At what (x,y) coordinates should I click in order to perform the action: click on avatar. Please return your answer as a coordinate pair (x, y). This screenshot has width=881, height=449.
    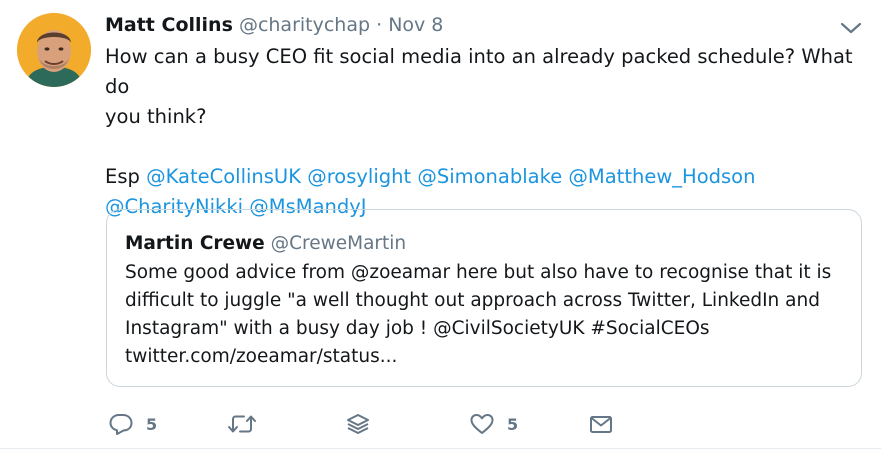
    Looking at the image, I should click on (54, 50).